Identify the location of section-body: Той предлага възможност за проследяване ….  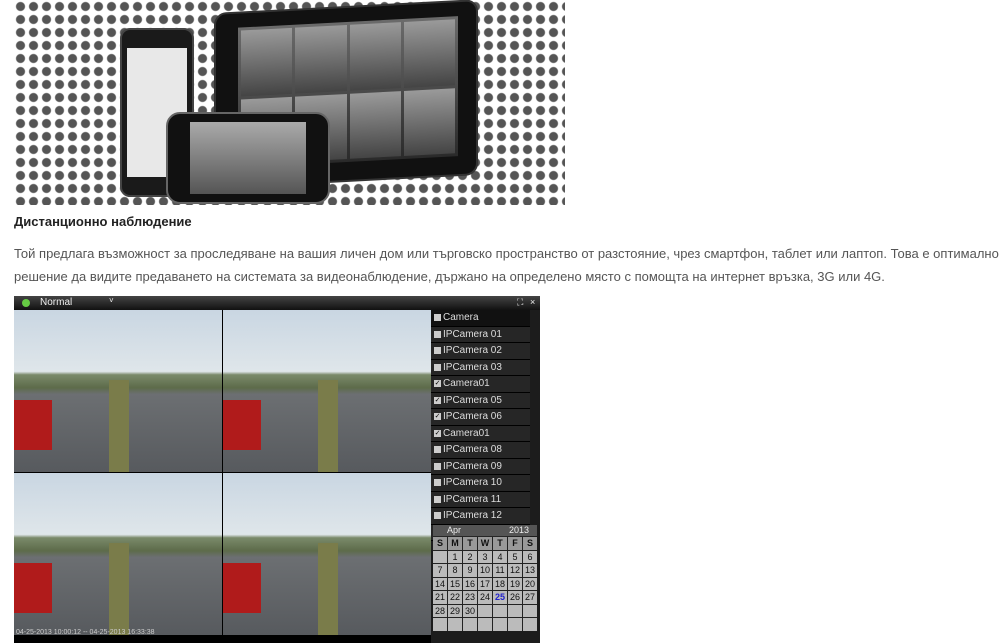
(506, 265).